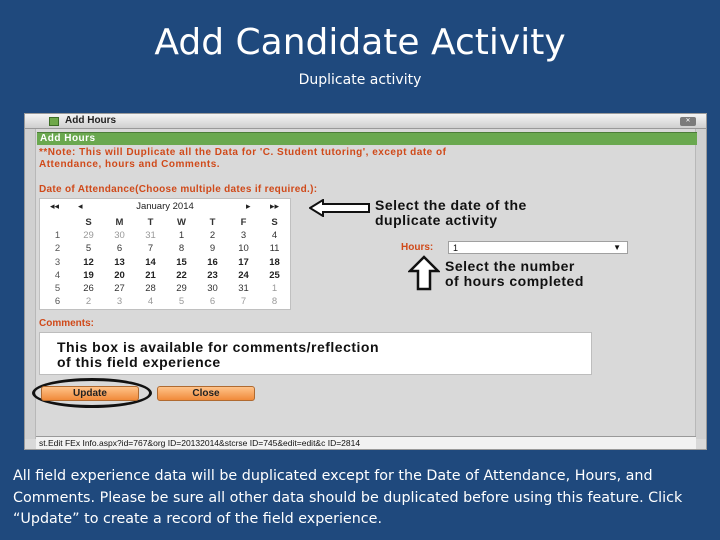  I want to click on comments-line-2: of this field experience, so click(139, 362).